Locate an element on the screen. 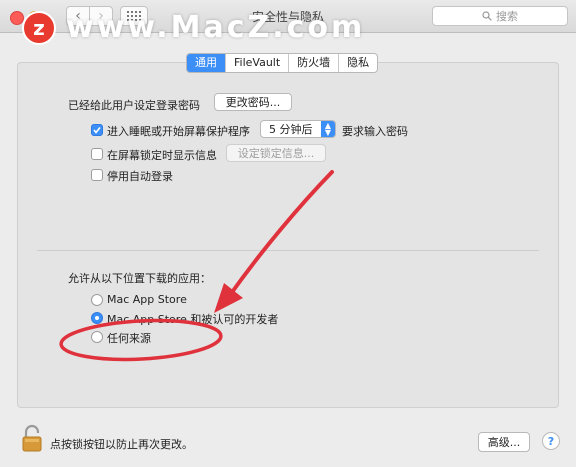 The image size is (576, 467). show-lock-message-checkbox is located at coordinates (97, 154).